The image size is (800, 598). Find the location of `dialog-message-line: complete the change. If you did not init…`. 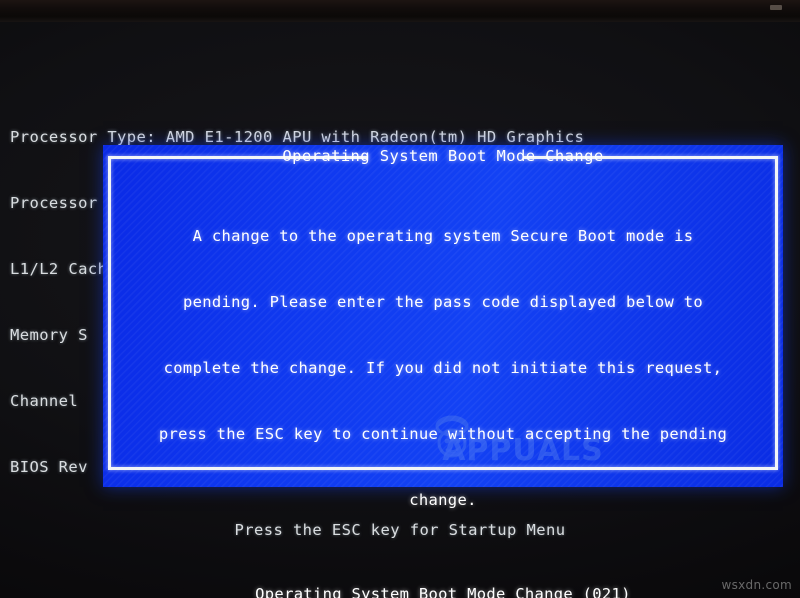

dialog-message-line: complete the change. If you did not init… is located at coordinates (443, 368).